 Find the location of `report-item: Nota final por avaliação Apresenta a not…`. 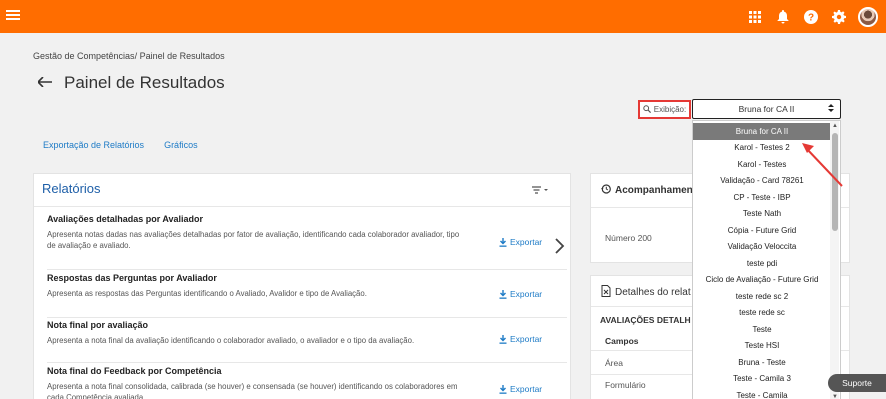

report-item: Nota final por avaliação Apresenta a not… is located at coordinates (307, 341).